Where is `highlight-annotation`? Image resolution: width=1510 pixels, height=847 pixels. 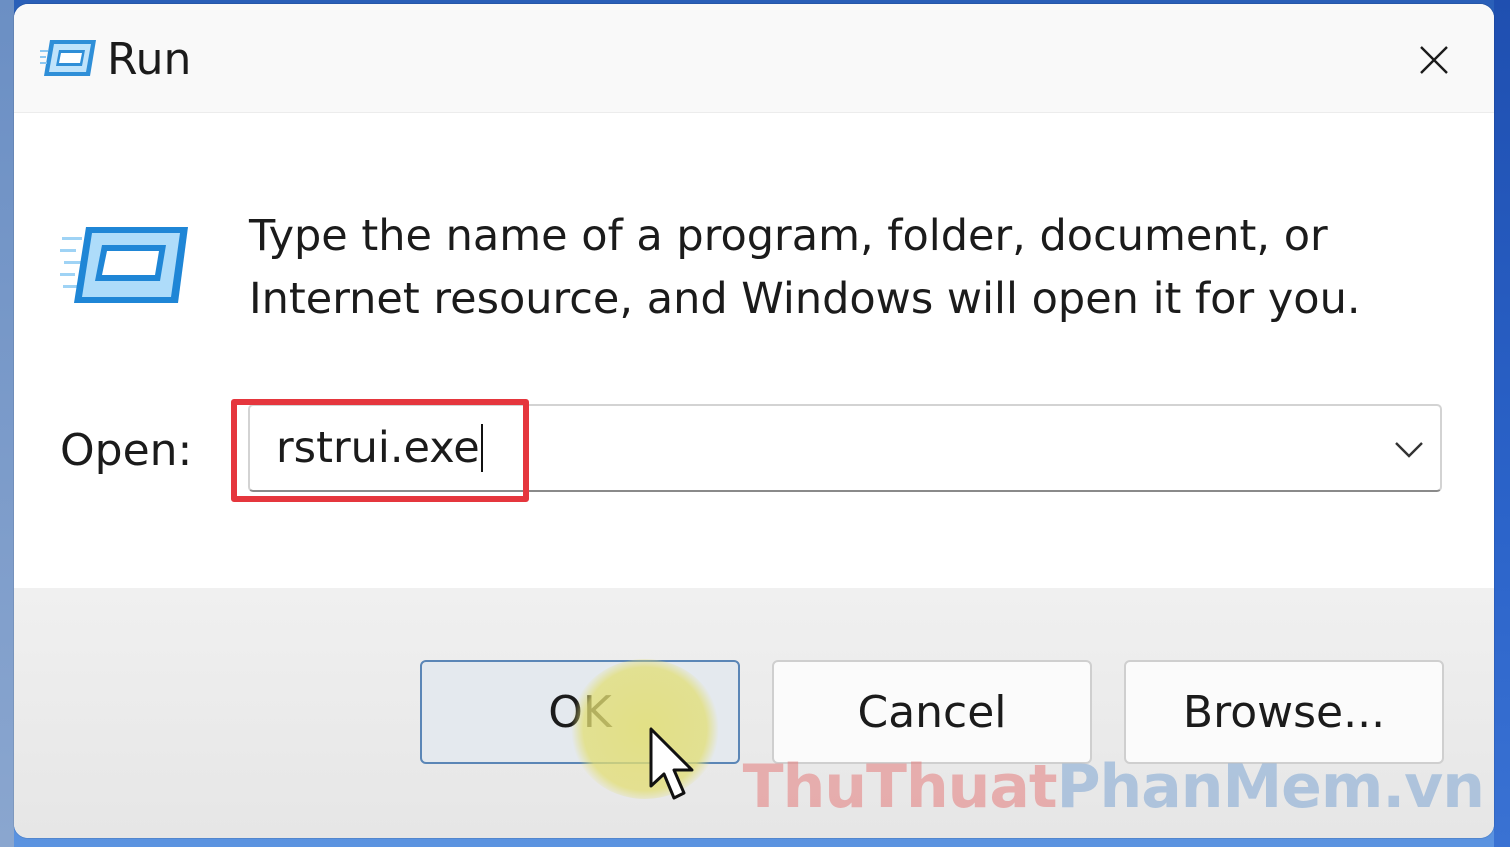
highlight-annotation is located at coordinates (380, 450).